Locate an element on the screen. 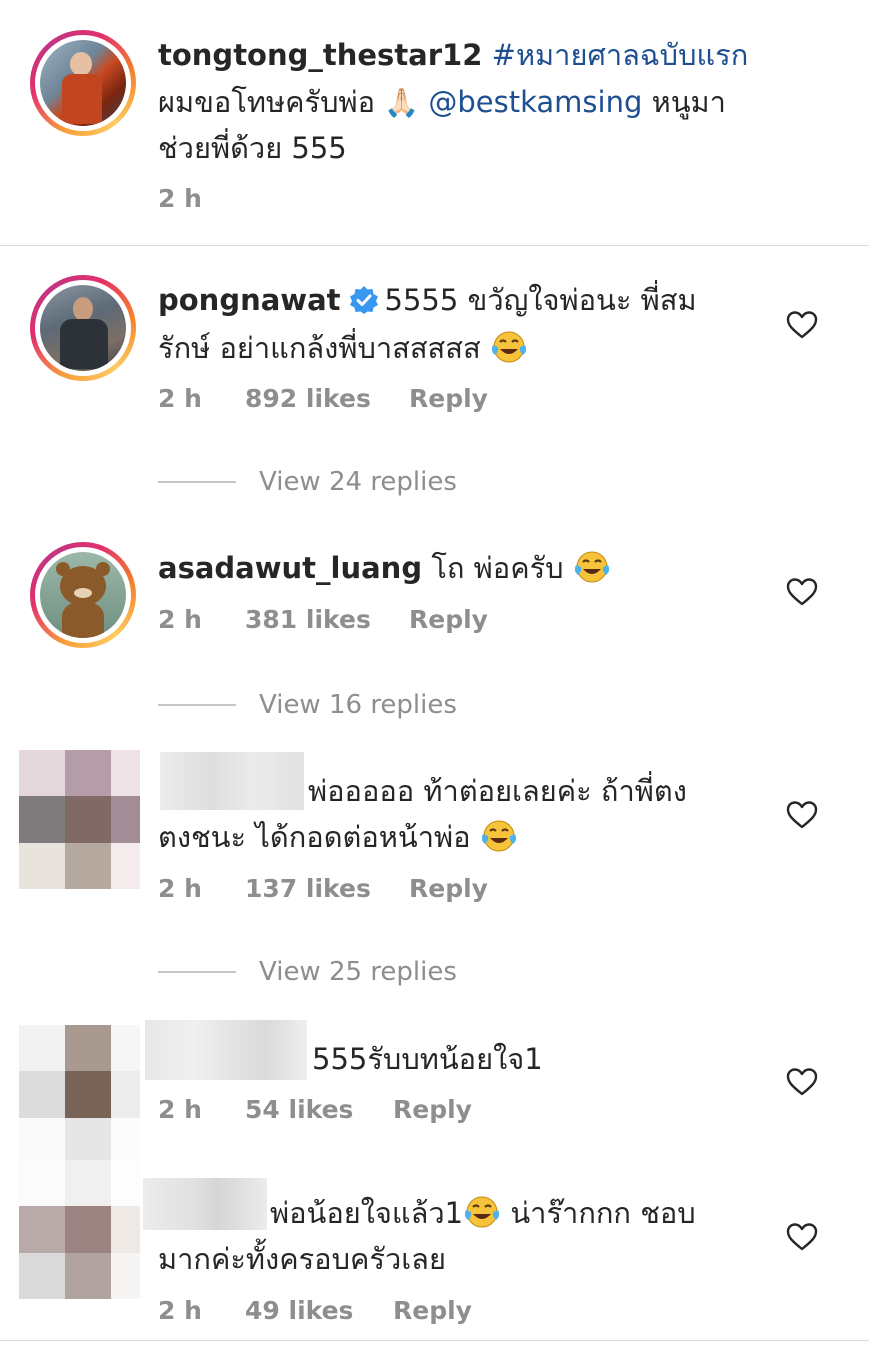 Image resolution: width=869 pixels, height=1347 pixels. view-replies-label: View 16 replies is located at coordinates (358, 705).